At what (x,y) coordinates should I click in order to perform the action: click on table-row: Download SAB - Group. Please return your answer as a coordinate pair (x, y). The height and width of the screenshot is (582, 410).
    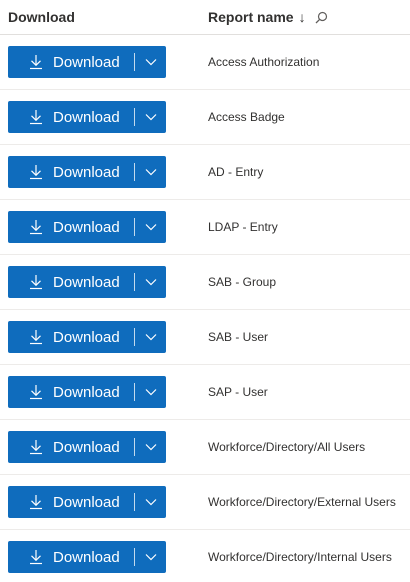
    Looking at the image, I should click on (205, 282).